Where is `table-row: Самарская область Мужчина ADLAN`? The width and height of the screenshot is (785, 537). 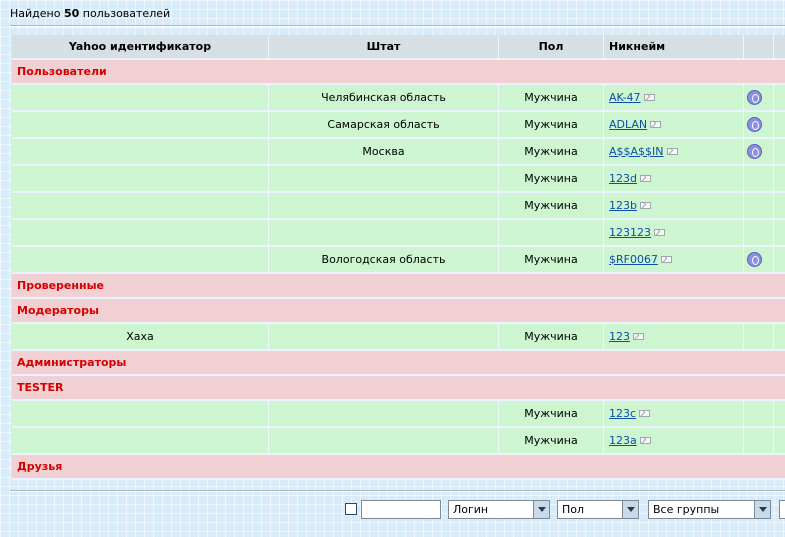 table-row: Самарская область Мужчина ADLAN is located at coordinates (398, 125).